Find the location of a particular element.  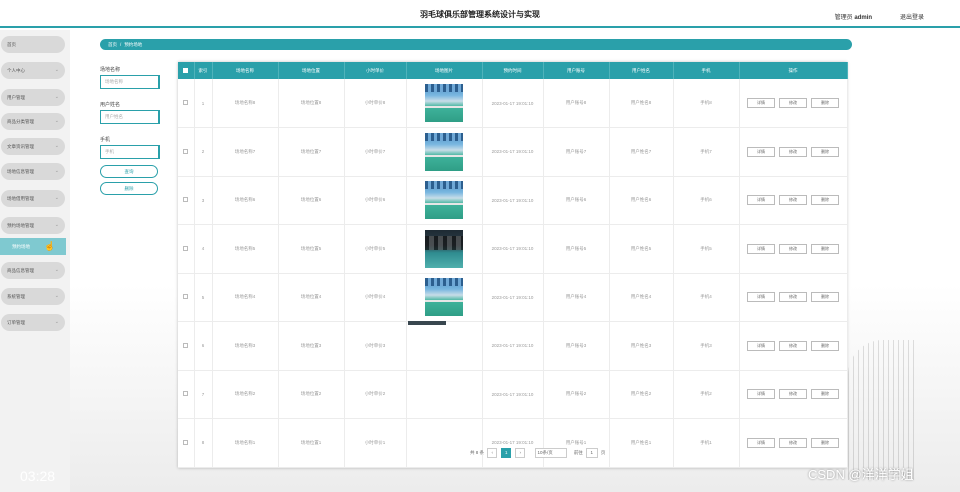

sidebar-item: 商品分类管理 ⌄ is located at coordinates (33, 121).